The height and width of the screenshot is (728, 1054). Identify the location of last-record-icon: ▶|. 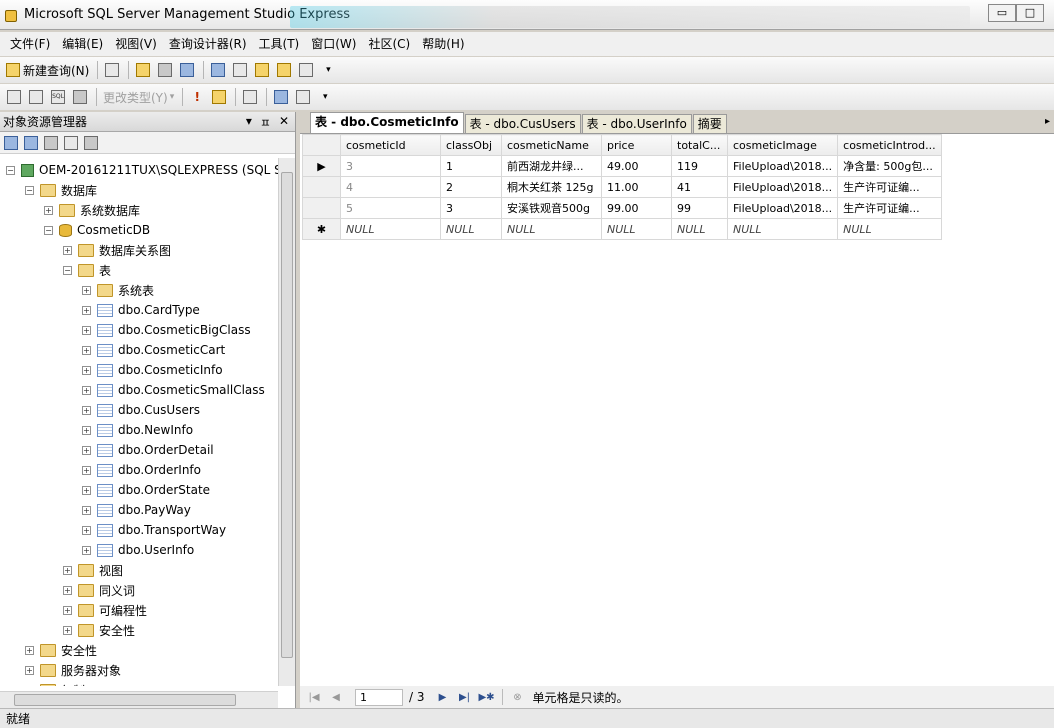
(465, 697).